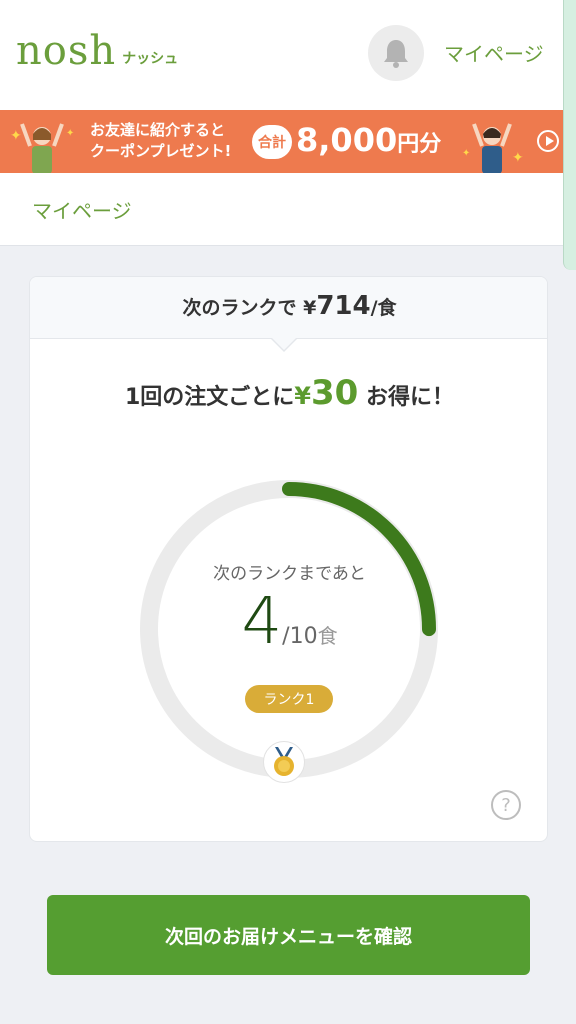  Describe the element at coordinates (310, 308) in the screenshot. I see `next-rank-yen: ¥` at that location.